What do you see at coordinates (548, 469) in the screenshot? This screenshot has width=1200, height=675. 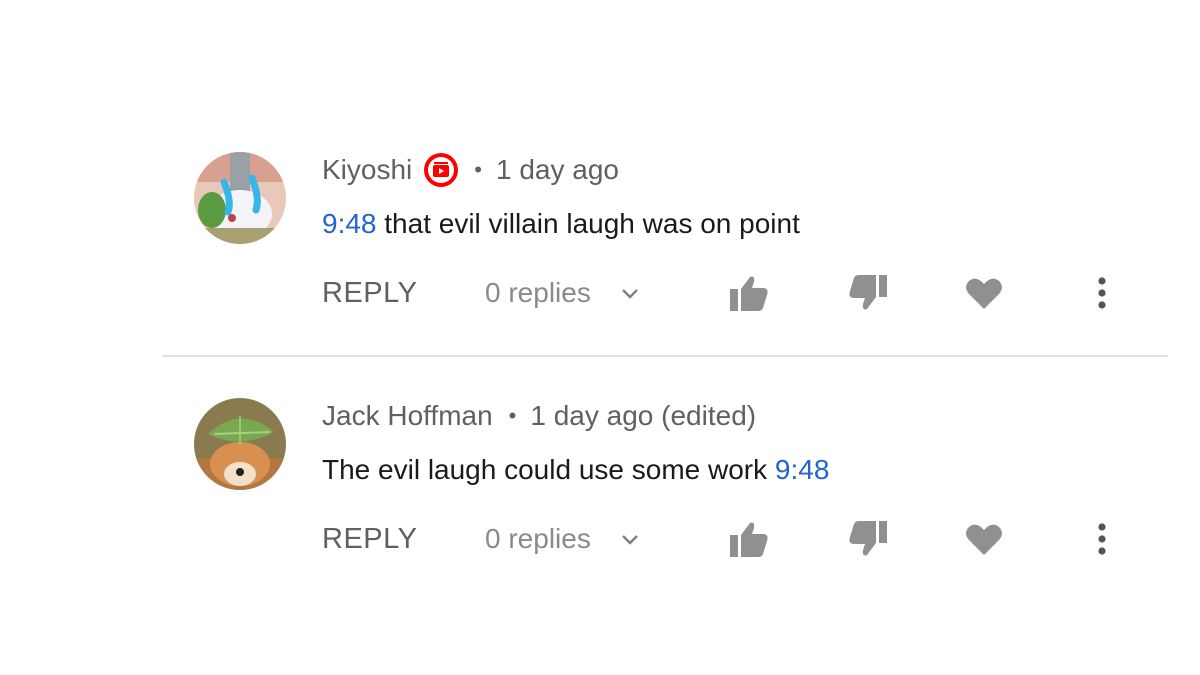 I see `comment-body: The evil laugh could use some work` at bounding box center [548, 469].